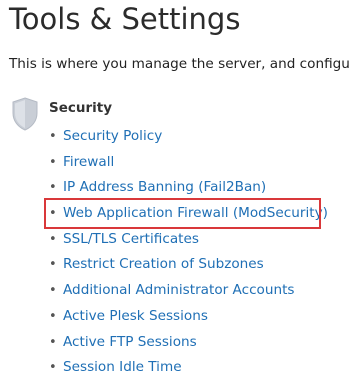 The width and height of the screenshot is (350, 381). I want to click on active-plesk-sessions-link: Active Plesk Sessions, so click(135, 316).